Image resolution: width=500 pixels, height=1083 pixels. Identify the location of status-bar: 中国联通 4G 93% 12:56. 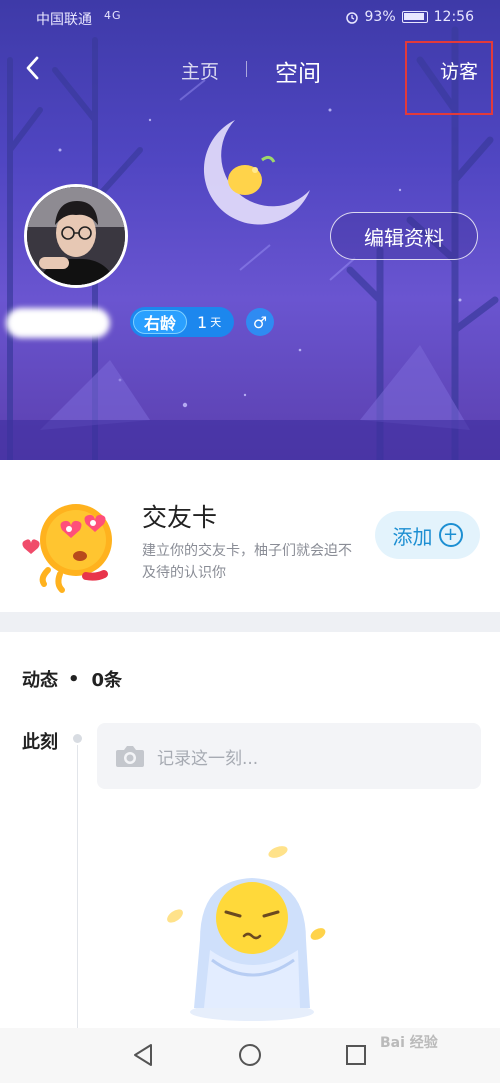
(250, 17).